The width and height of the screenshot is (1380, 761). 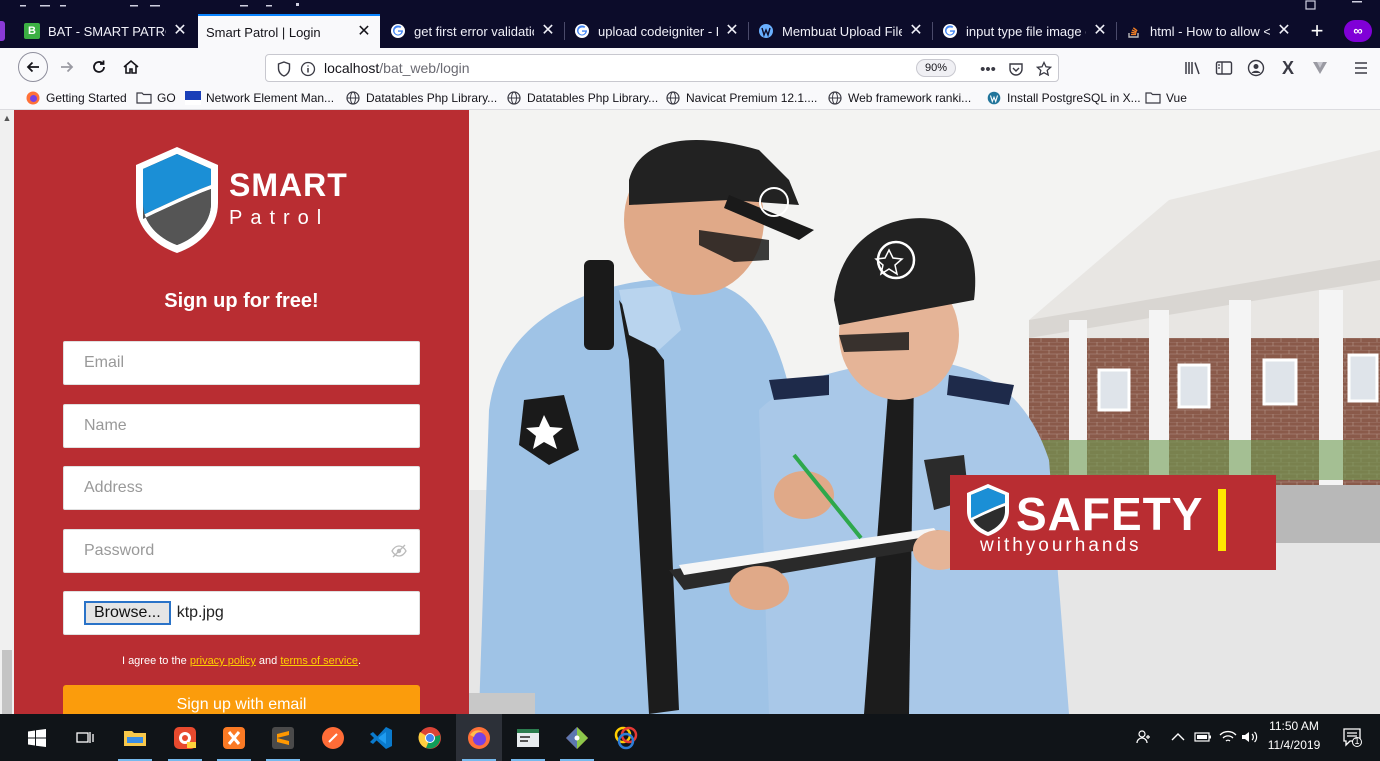 What do you see at coordinates (1352, 737) in the screenshot?
I see `action-center-icon: 1` at bounding box center [1352, 737].